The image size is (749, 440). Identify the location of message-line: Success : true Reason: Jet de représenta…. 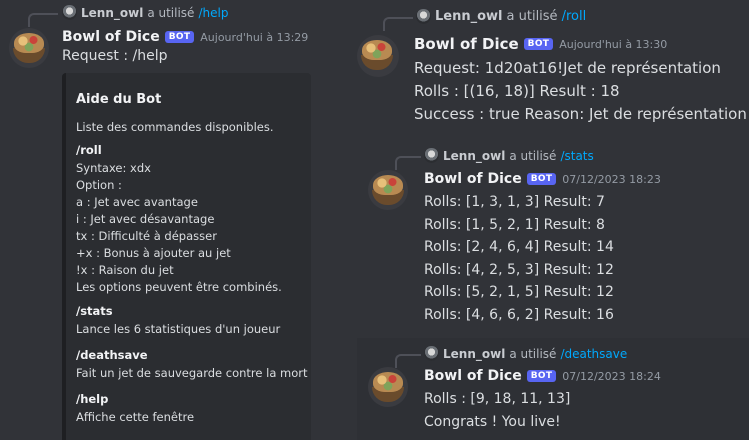
(580, 114).